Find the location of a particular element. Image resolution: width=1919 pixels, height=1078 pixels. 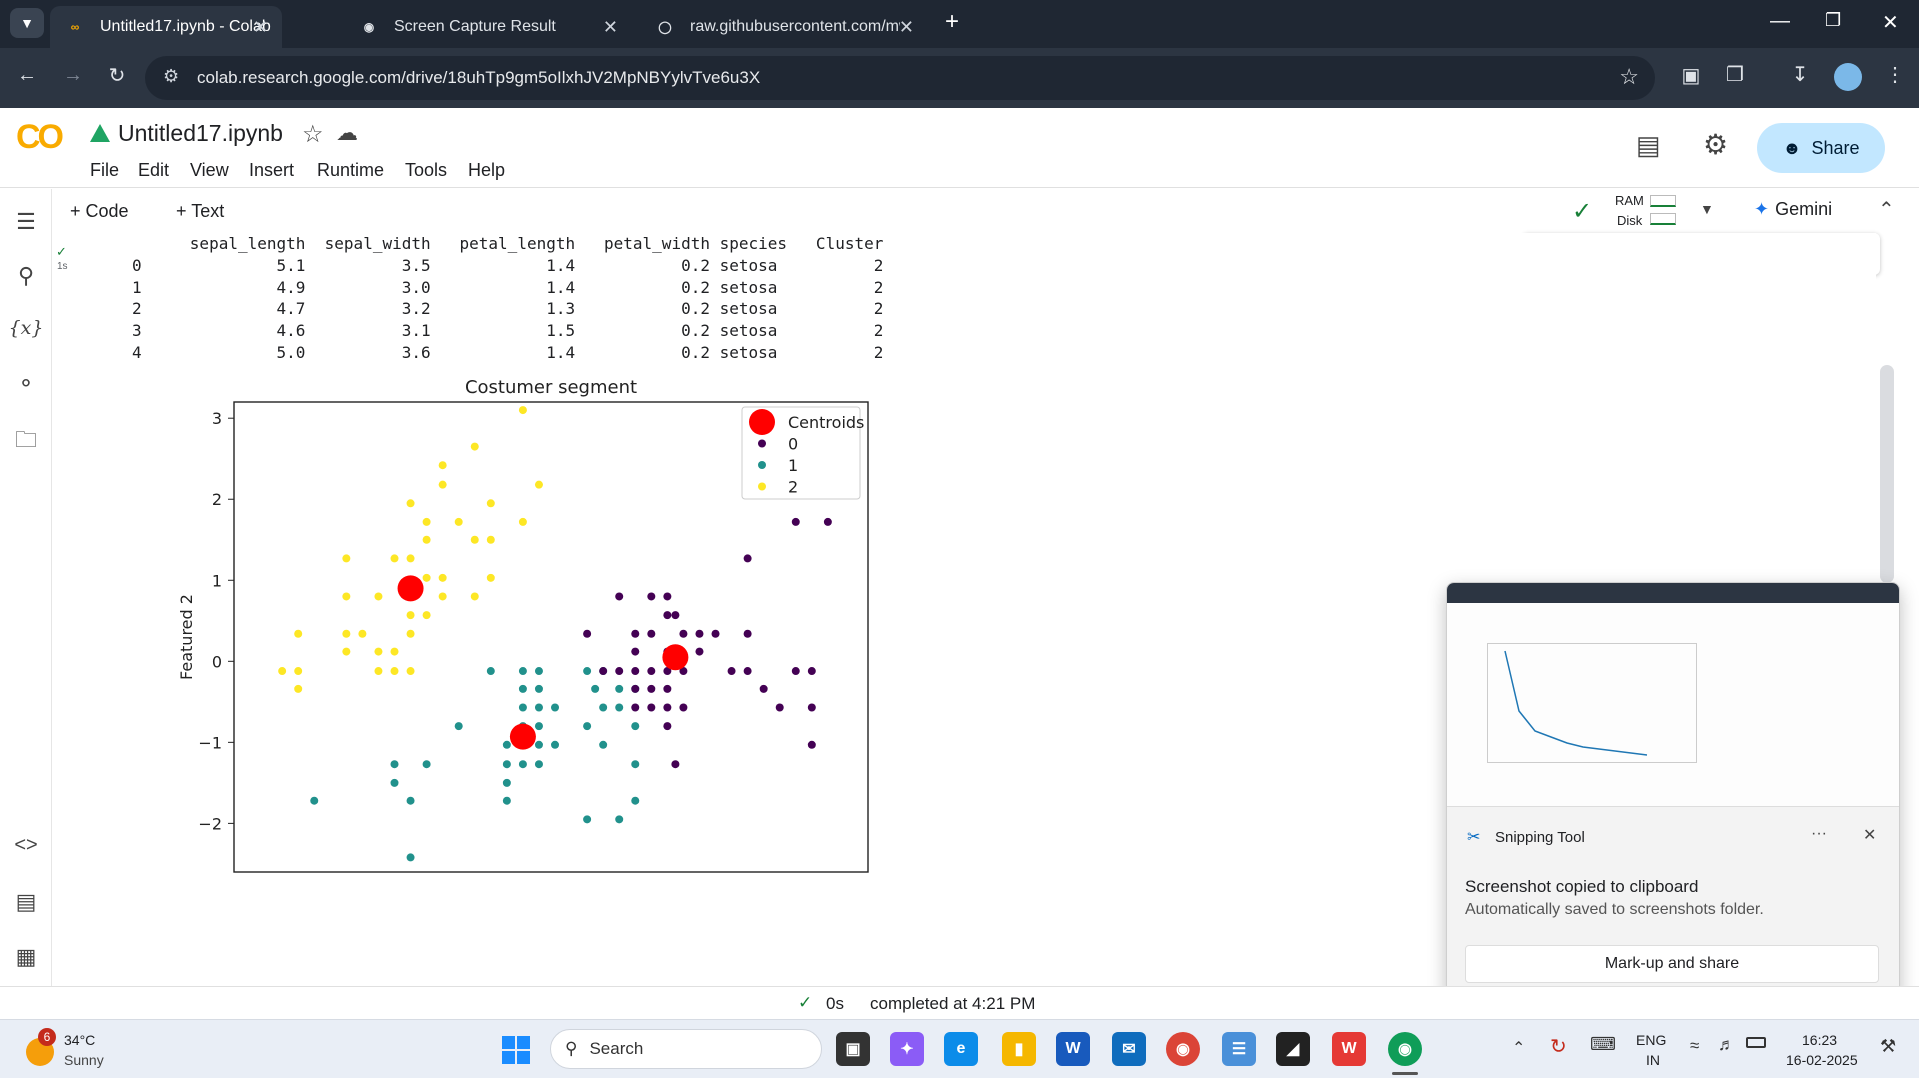

close-window-button: ✕ is located at coordinates (1890, 22).